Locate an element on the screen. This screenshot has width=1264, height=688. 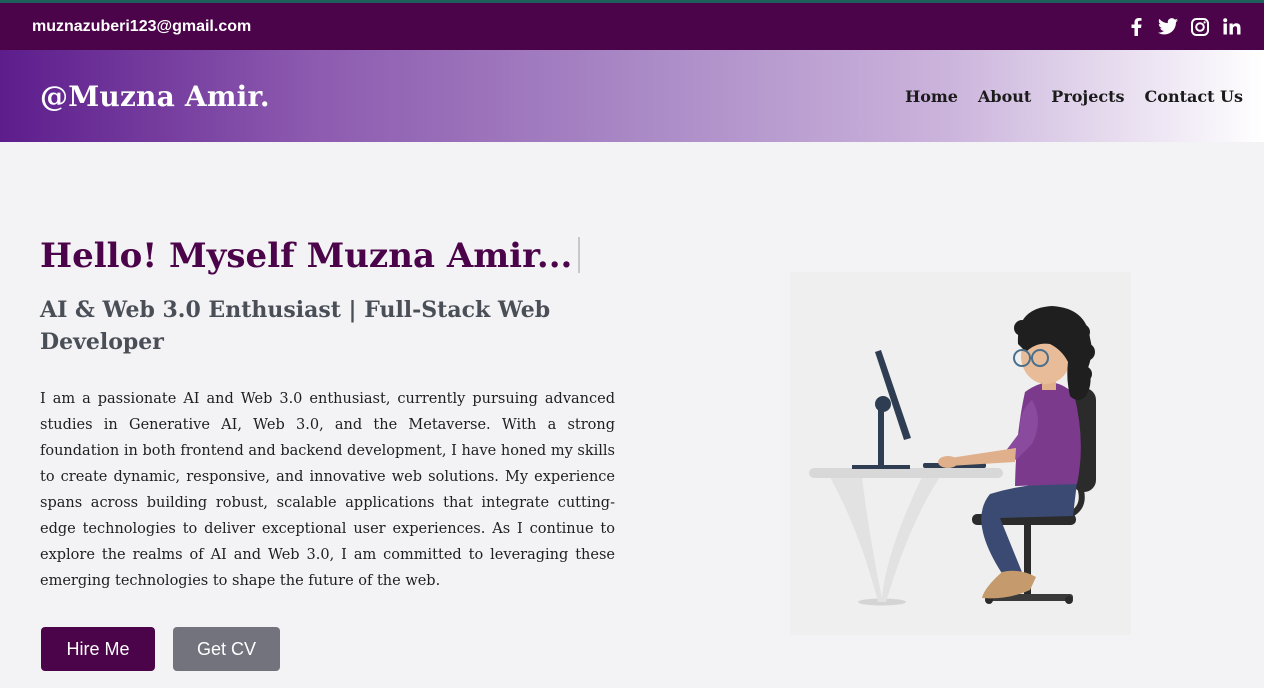
developer-illustration is located at coordinates (960, 453).